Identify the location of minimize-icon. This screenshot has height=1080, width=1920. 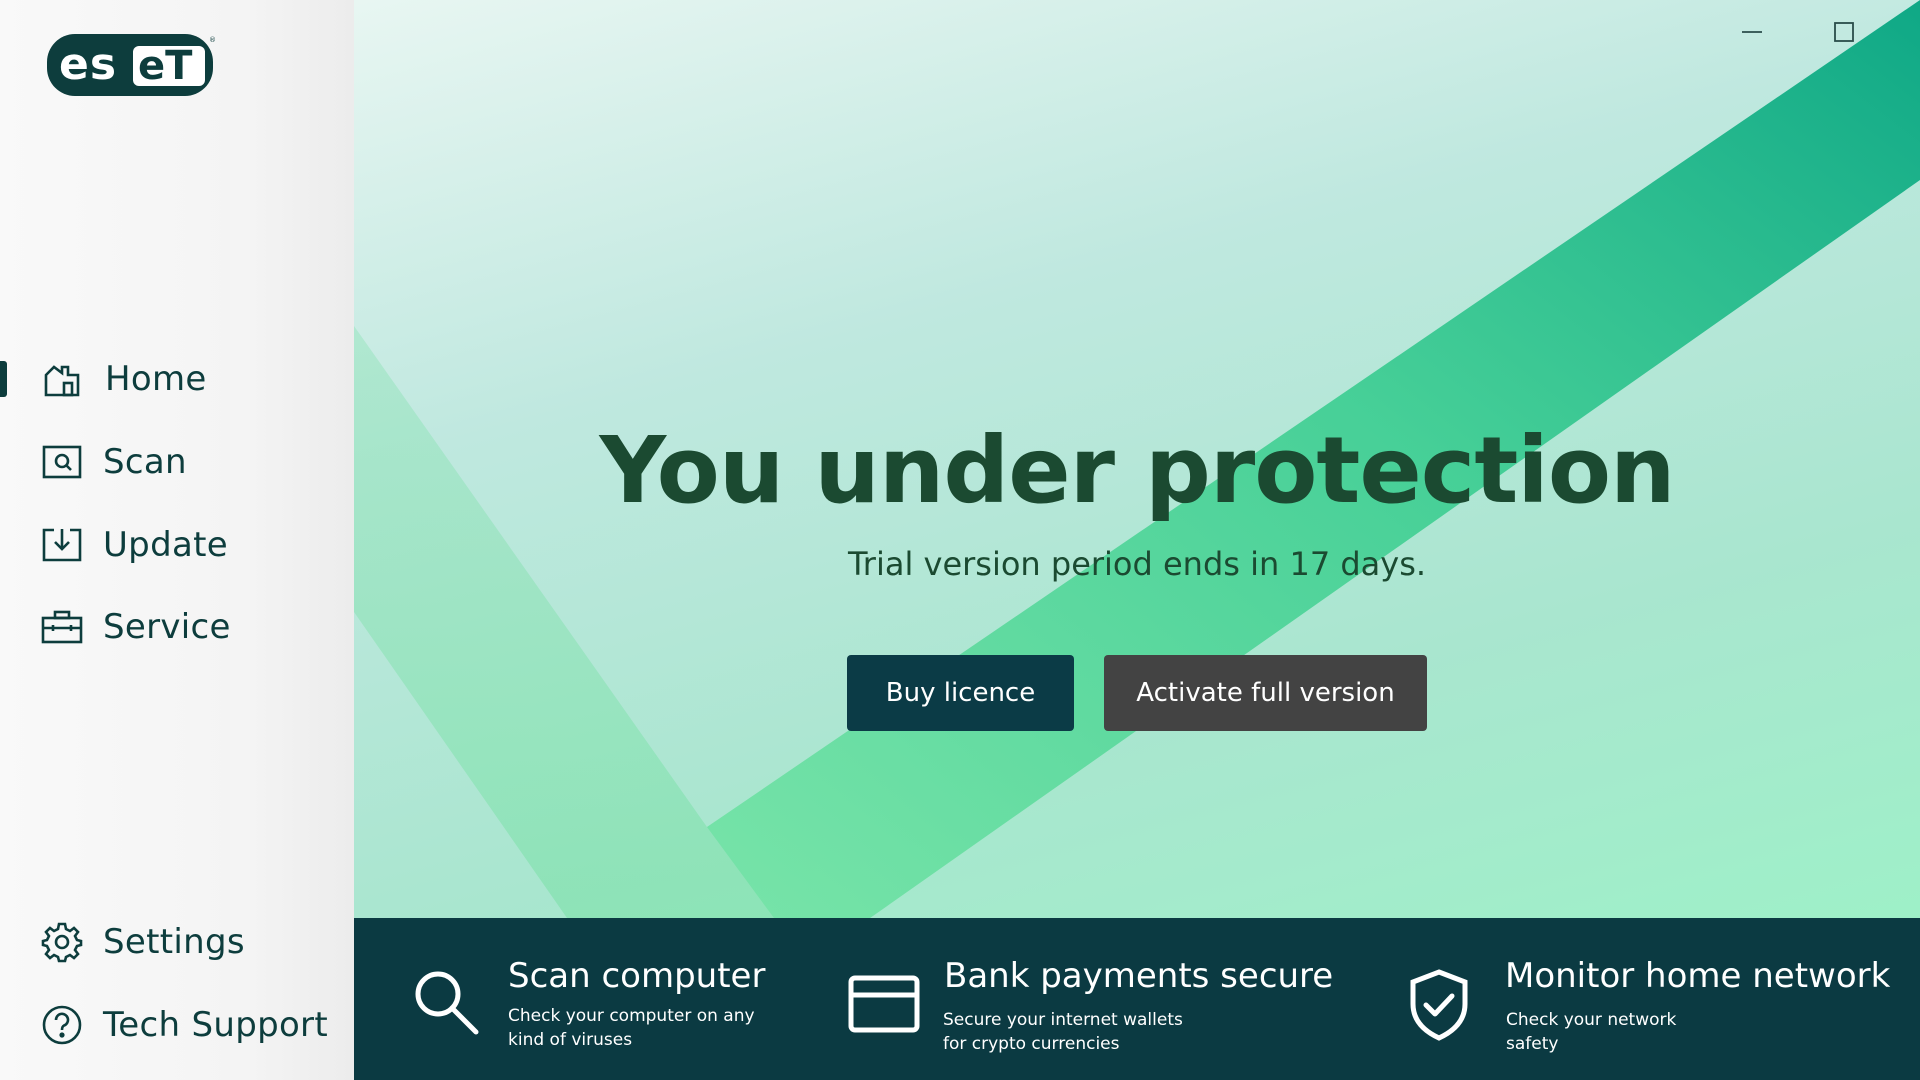
(1752, 32).